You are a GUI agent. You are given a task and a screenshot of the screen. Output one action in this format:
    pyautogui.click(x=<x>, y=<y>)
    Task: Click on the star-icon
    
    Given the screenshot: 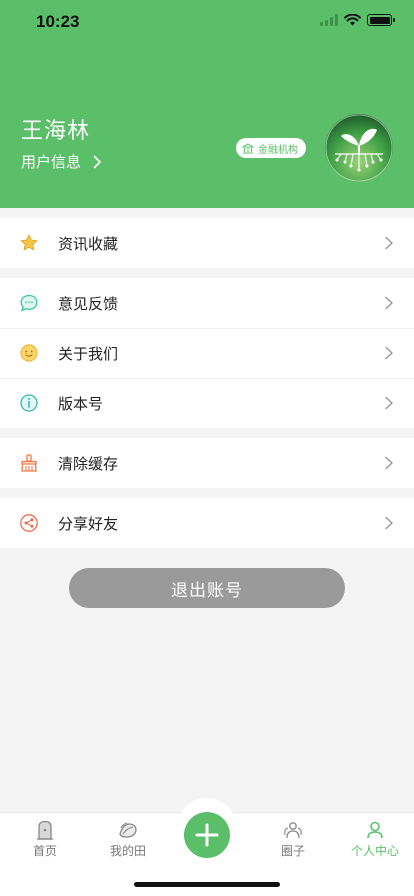 What is the action you would take?
    pyautogui.click(x=29, y=242)
    